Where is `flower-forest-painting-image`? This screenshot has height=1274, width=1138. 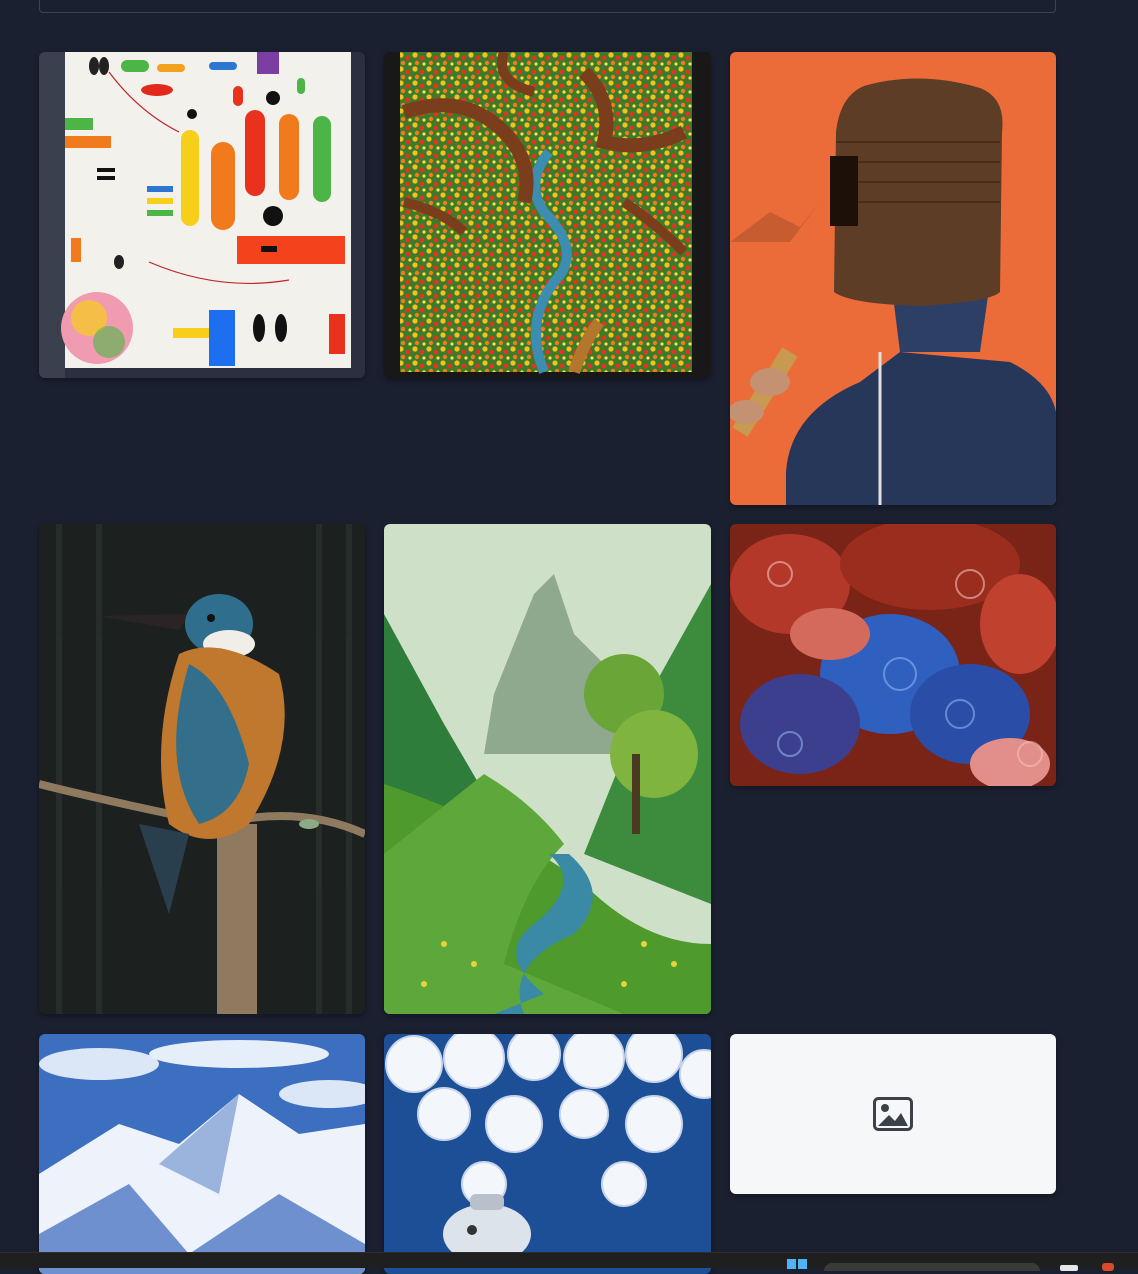 flower-forest-painting-image is located at coordinates (547, 215).